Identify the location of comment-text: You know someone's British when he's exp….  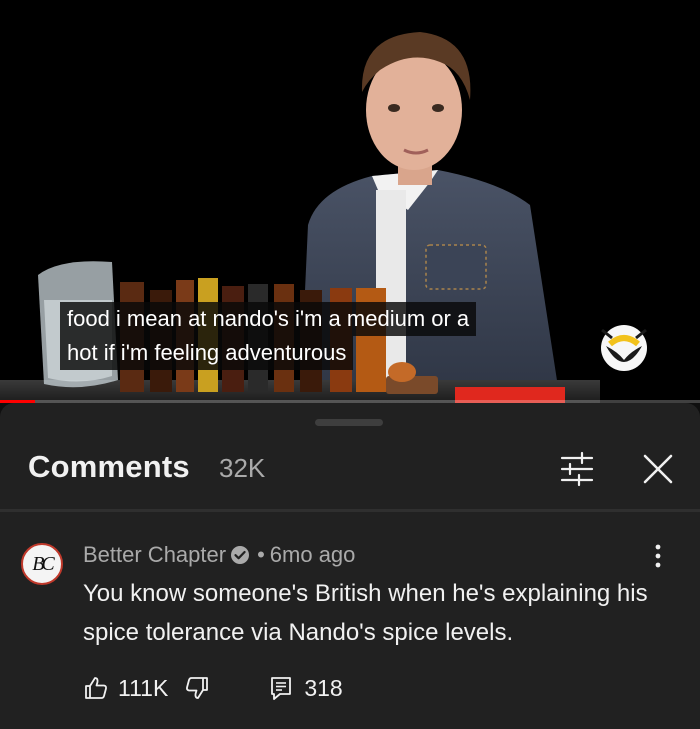
(365, 613).